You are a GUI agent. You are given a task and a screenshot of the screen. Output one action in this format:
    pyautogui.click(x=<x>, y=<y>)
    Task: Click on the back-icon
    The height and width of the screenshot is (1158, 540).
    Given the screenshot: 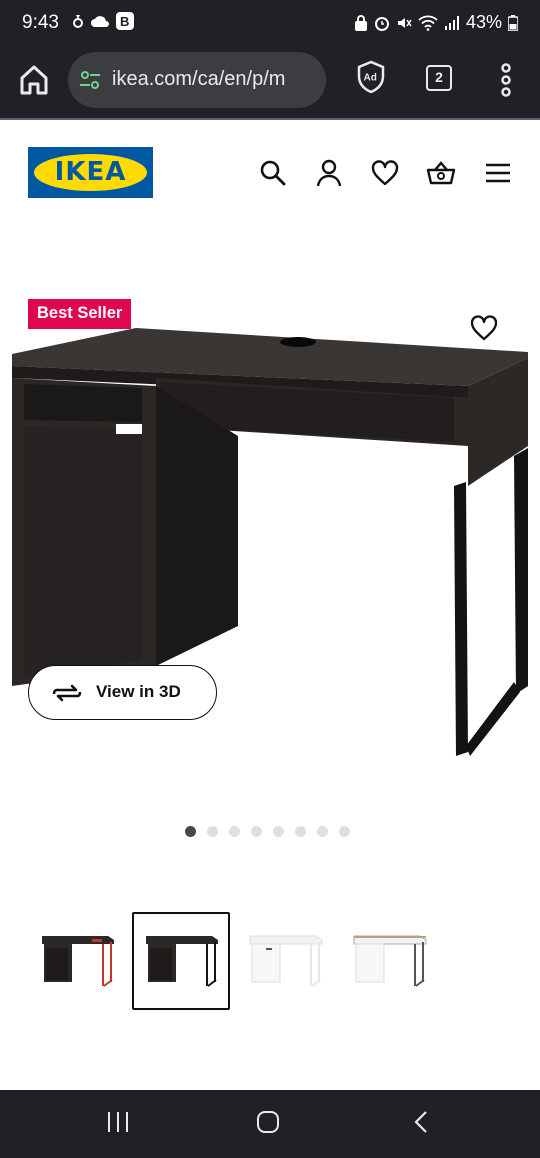 What is the action you would take?
    pyautogui.click(x=422, y=1122)
    